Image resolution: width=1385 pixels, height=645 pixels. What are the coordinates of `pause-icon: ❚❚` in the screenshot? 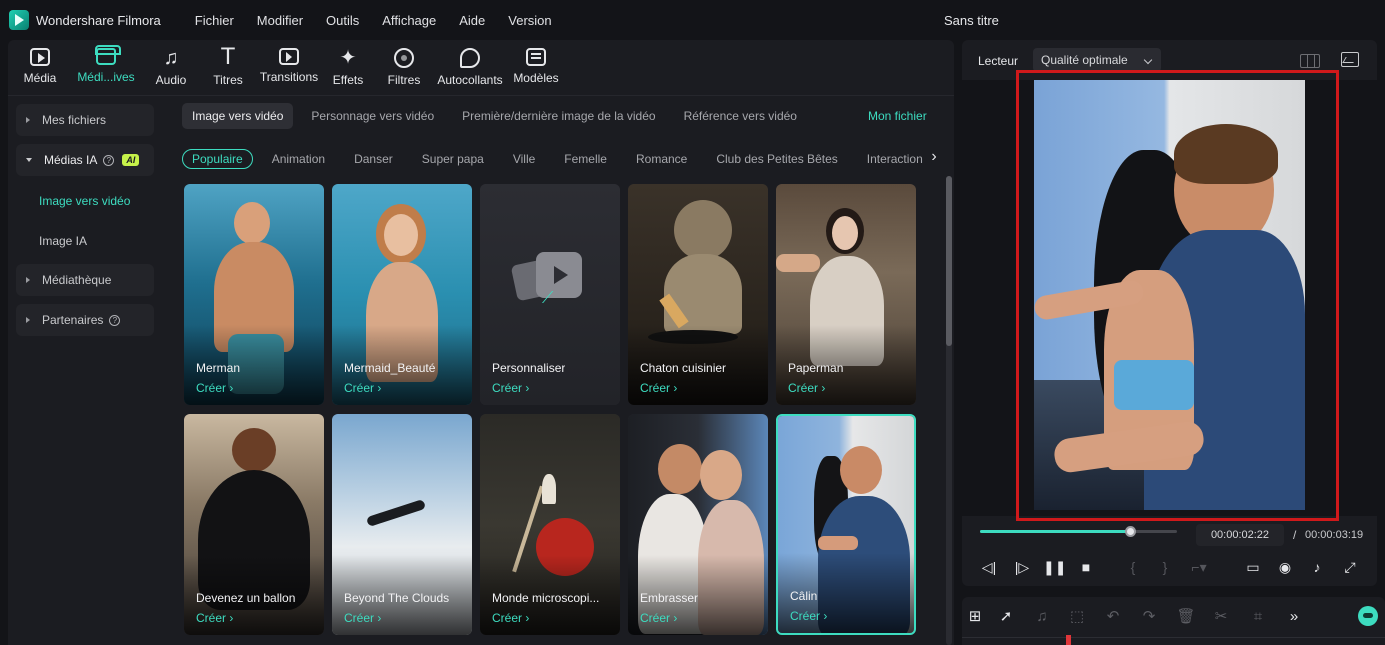 It's located at (1054, 567).